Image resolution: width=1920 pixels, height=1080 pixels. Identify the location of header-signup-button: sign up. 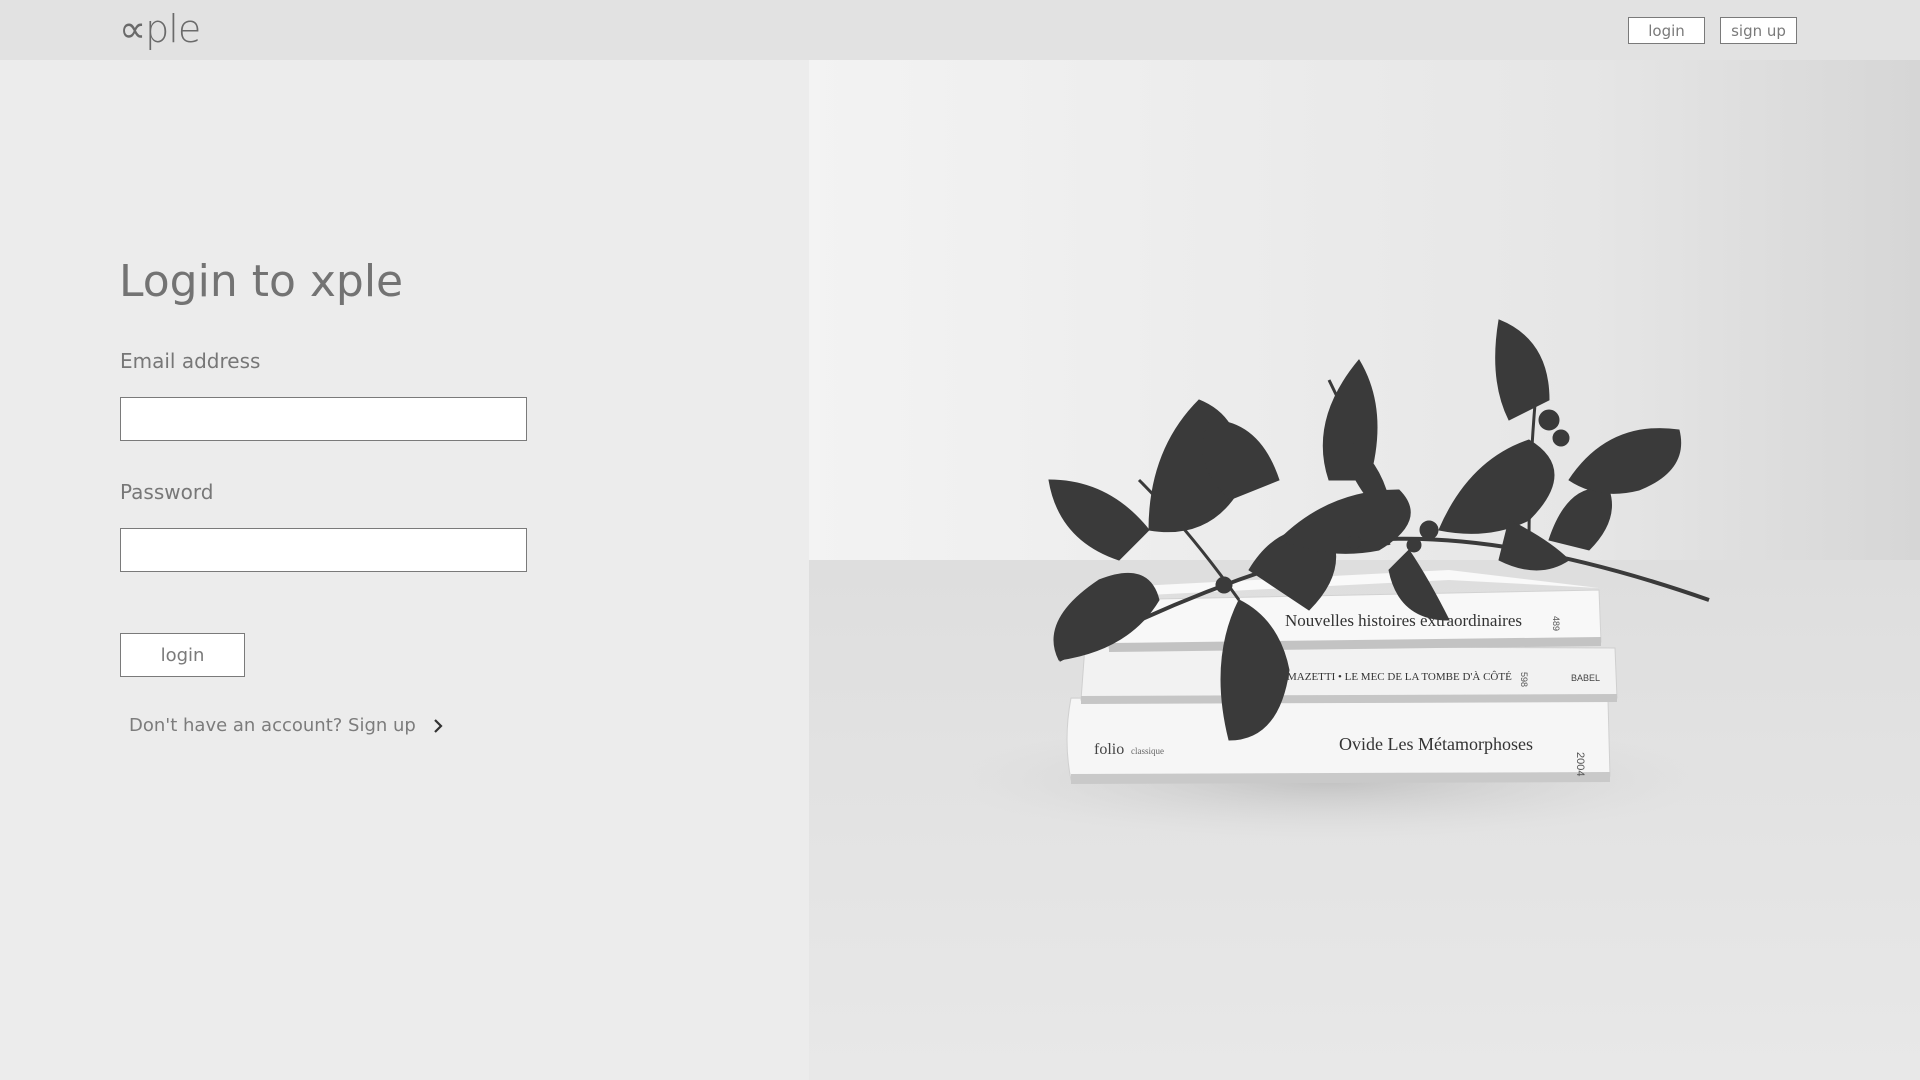
(1758, 30).